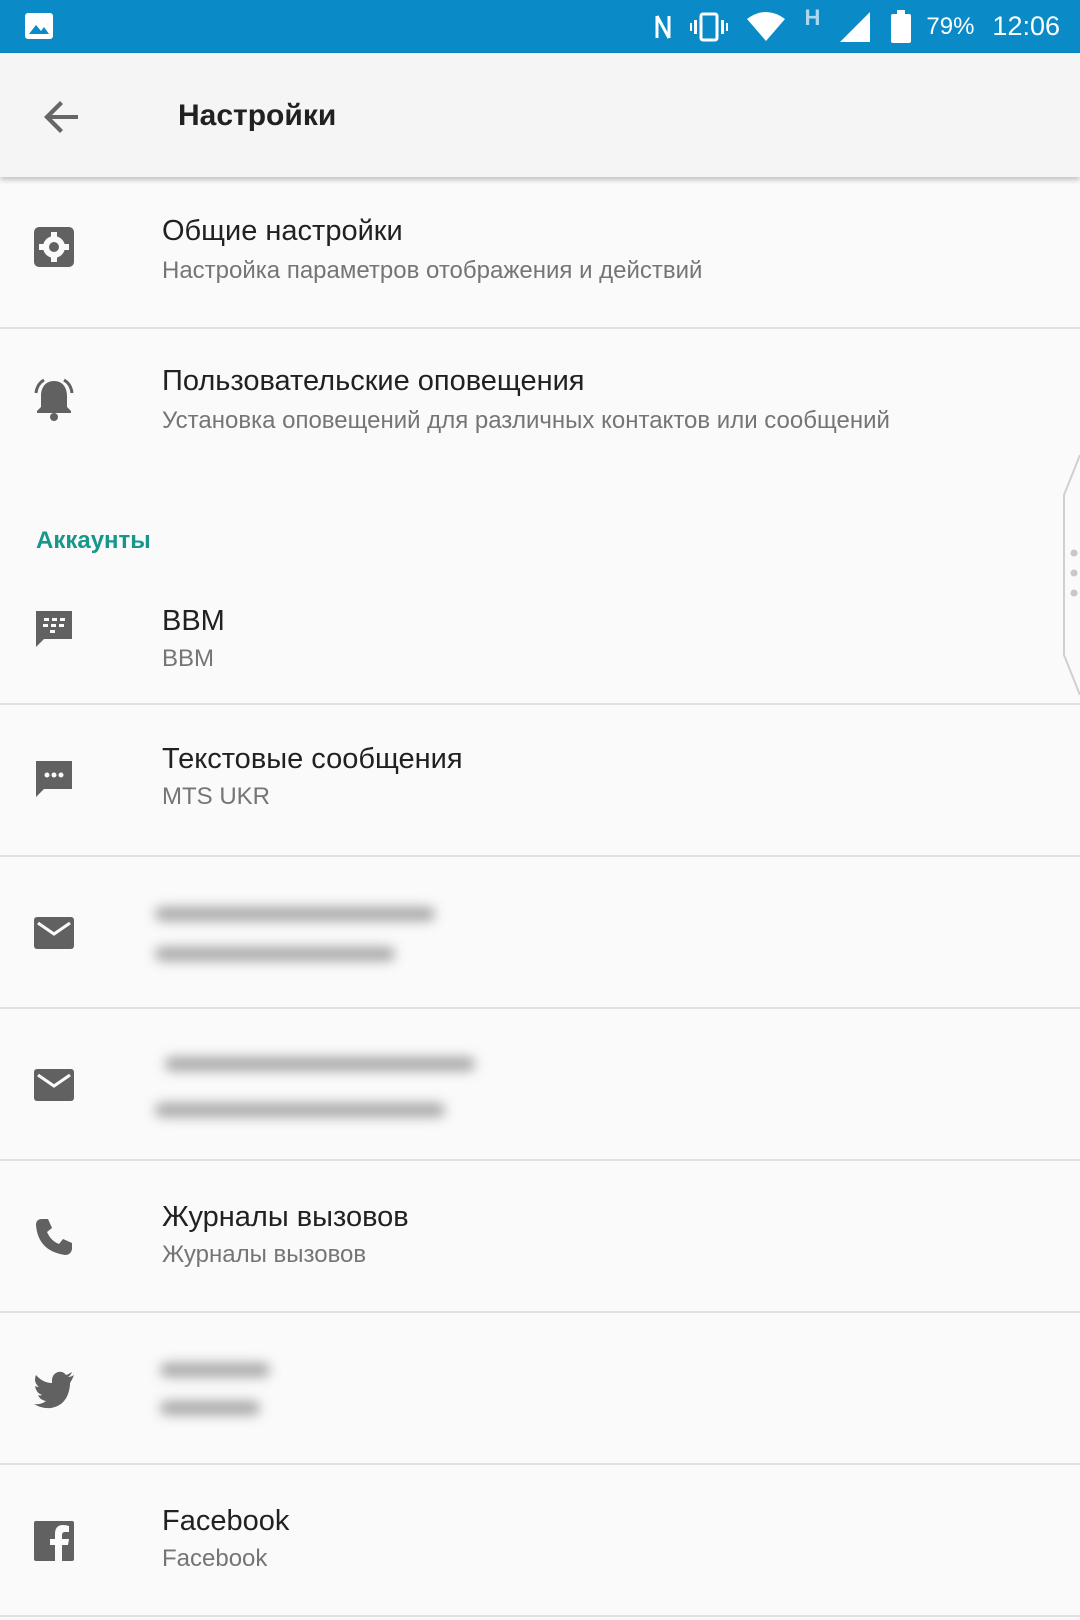  I want to click on account-item-sms: Текстовые сообщения MTS UKR, so click(540, 781).